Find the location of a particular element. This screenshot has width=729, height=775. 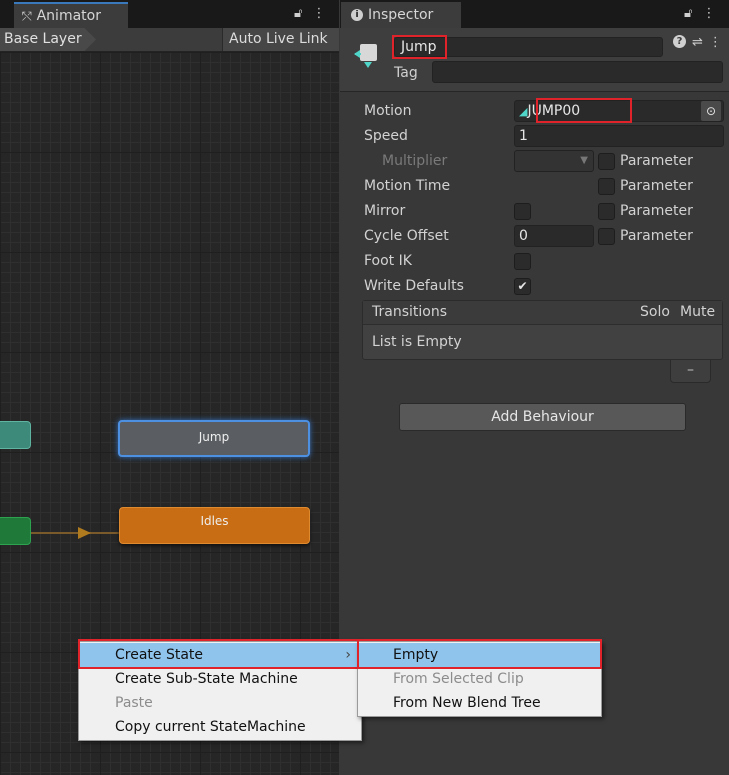

mirror-label: Mirror is located at coordinates (385, 211).